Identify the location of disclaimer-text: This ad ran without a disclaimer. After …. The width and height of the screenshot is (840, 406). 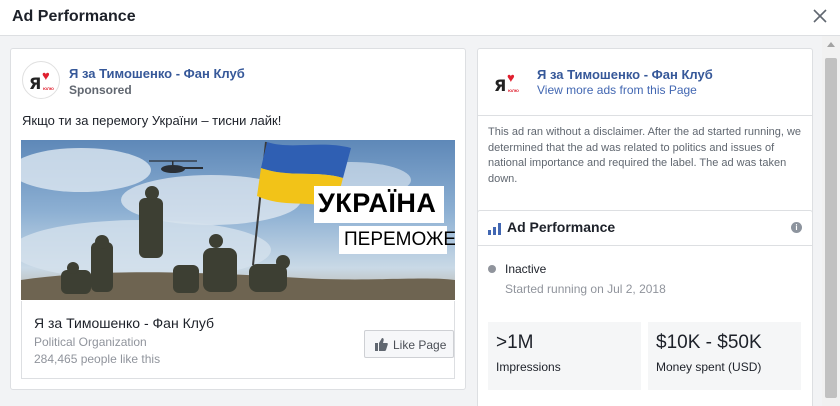
(645, 155).